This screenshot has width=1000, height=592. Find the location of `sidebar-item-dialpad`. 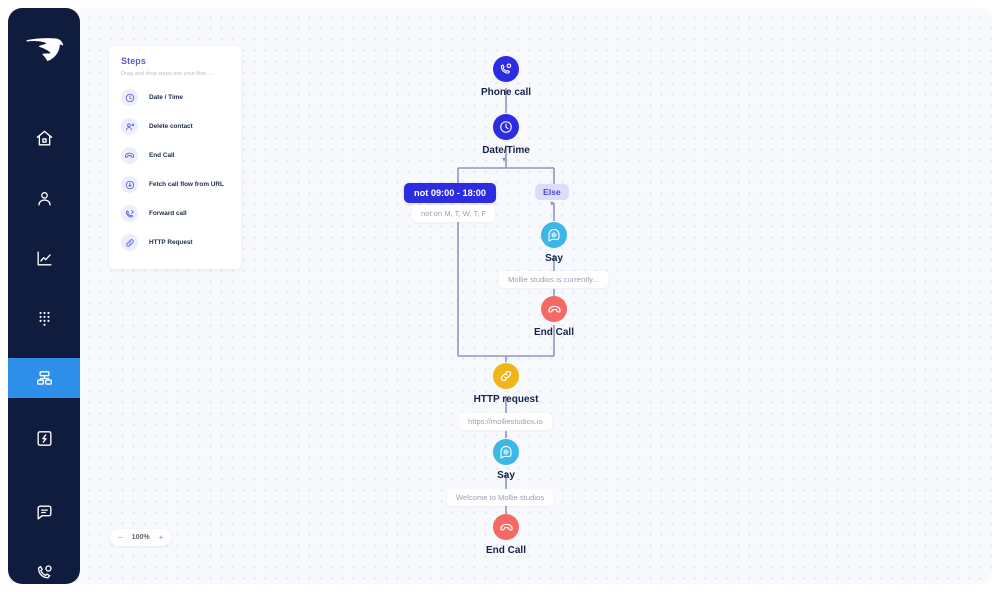

sidebar-item-dialpad is located at coordinates (44, 318).